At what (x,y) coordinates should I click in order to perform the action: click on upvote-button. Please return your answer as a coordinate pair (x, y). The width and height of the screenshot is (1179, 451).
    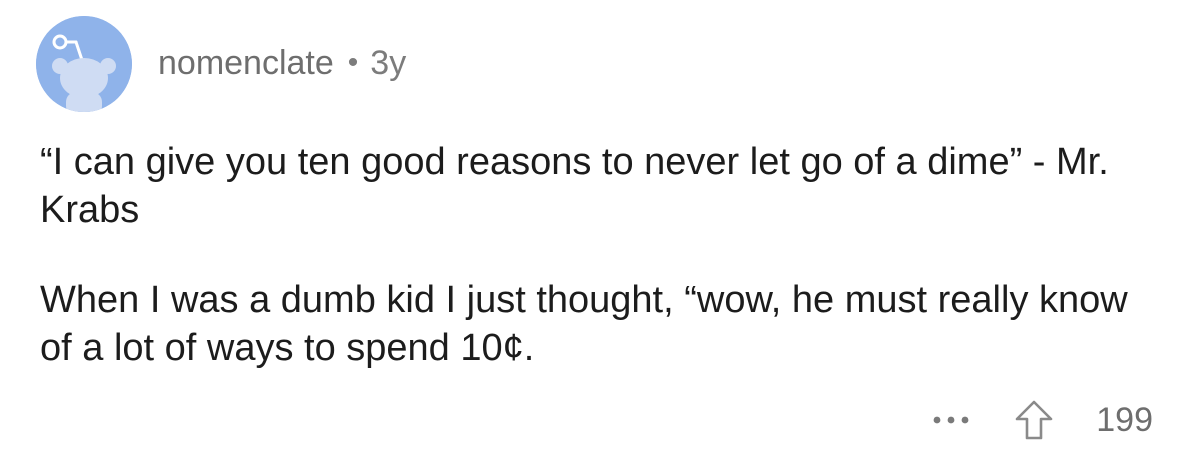
    Looking at the image, I should click on (1034, 420).